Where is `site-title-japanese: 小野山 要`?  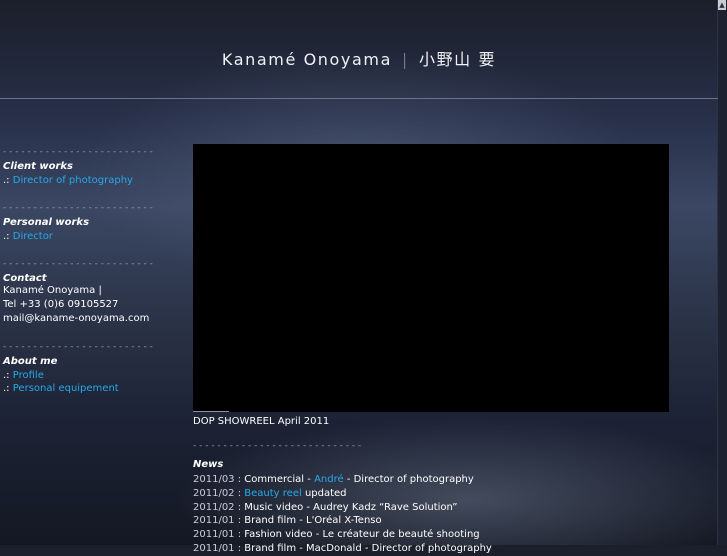 site-title-japanese: 小野山 要 is located at coordinates (457, 59).